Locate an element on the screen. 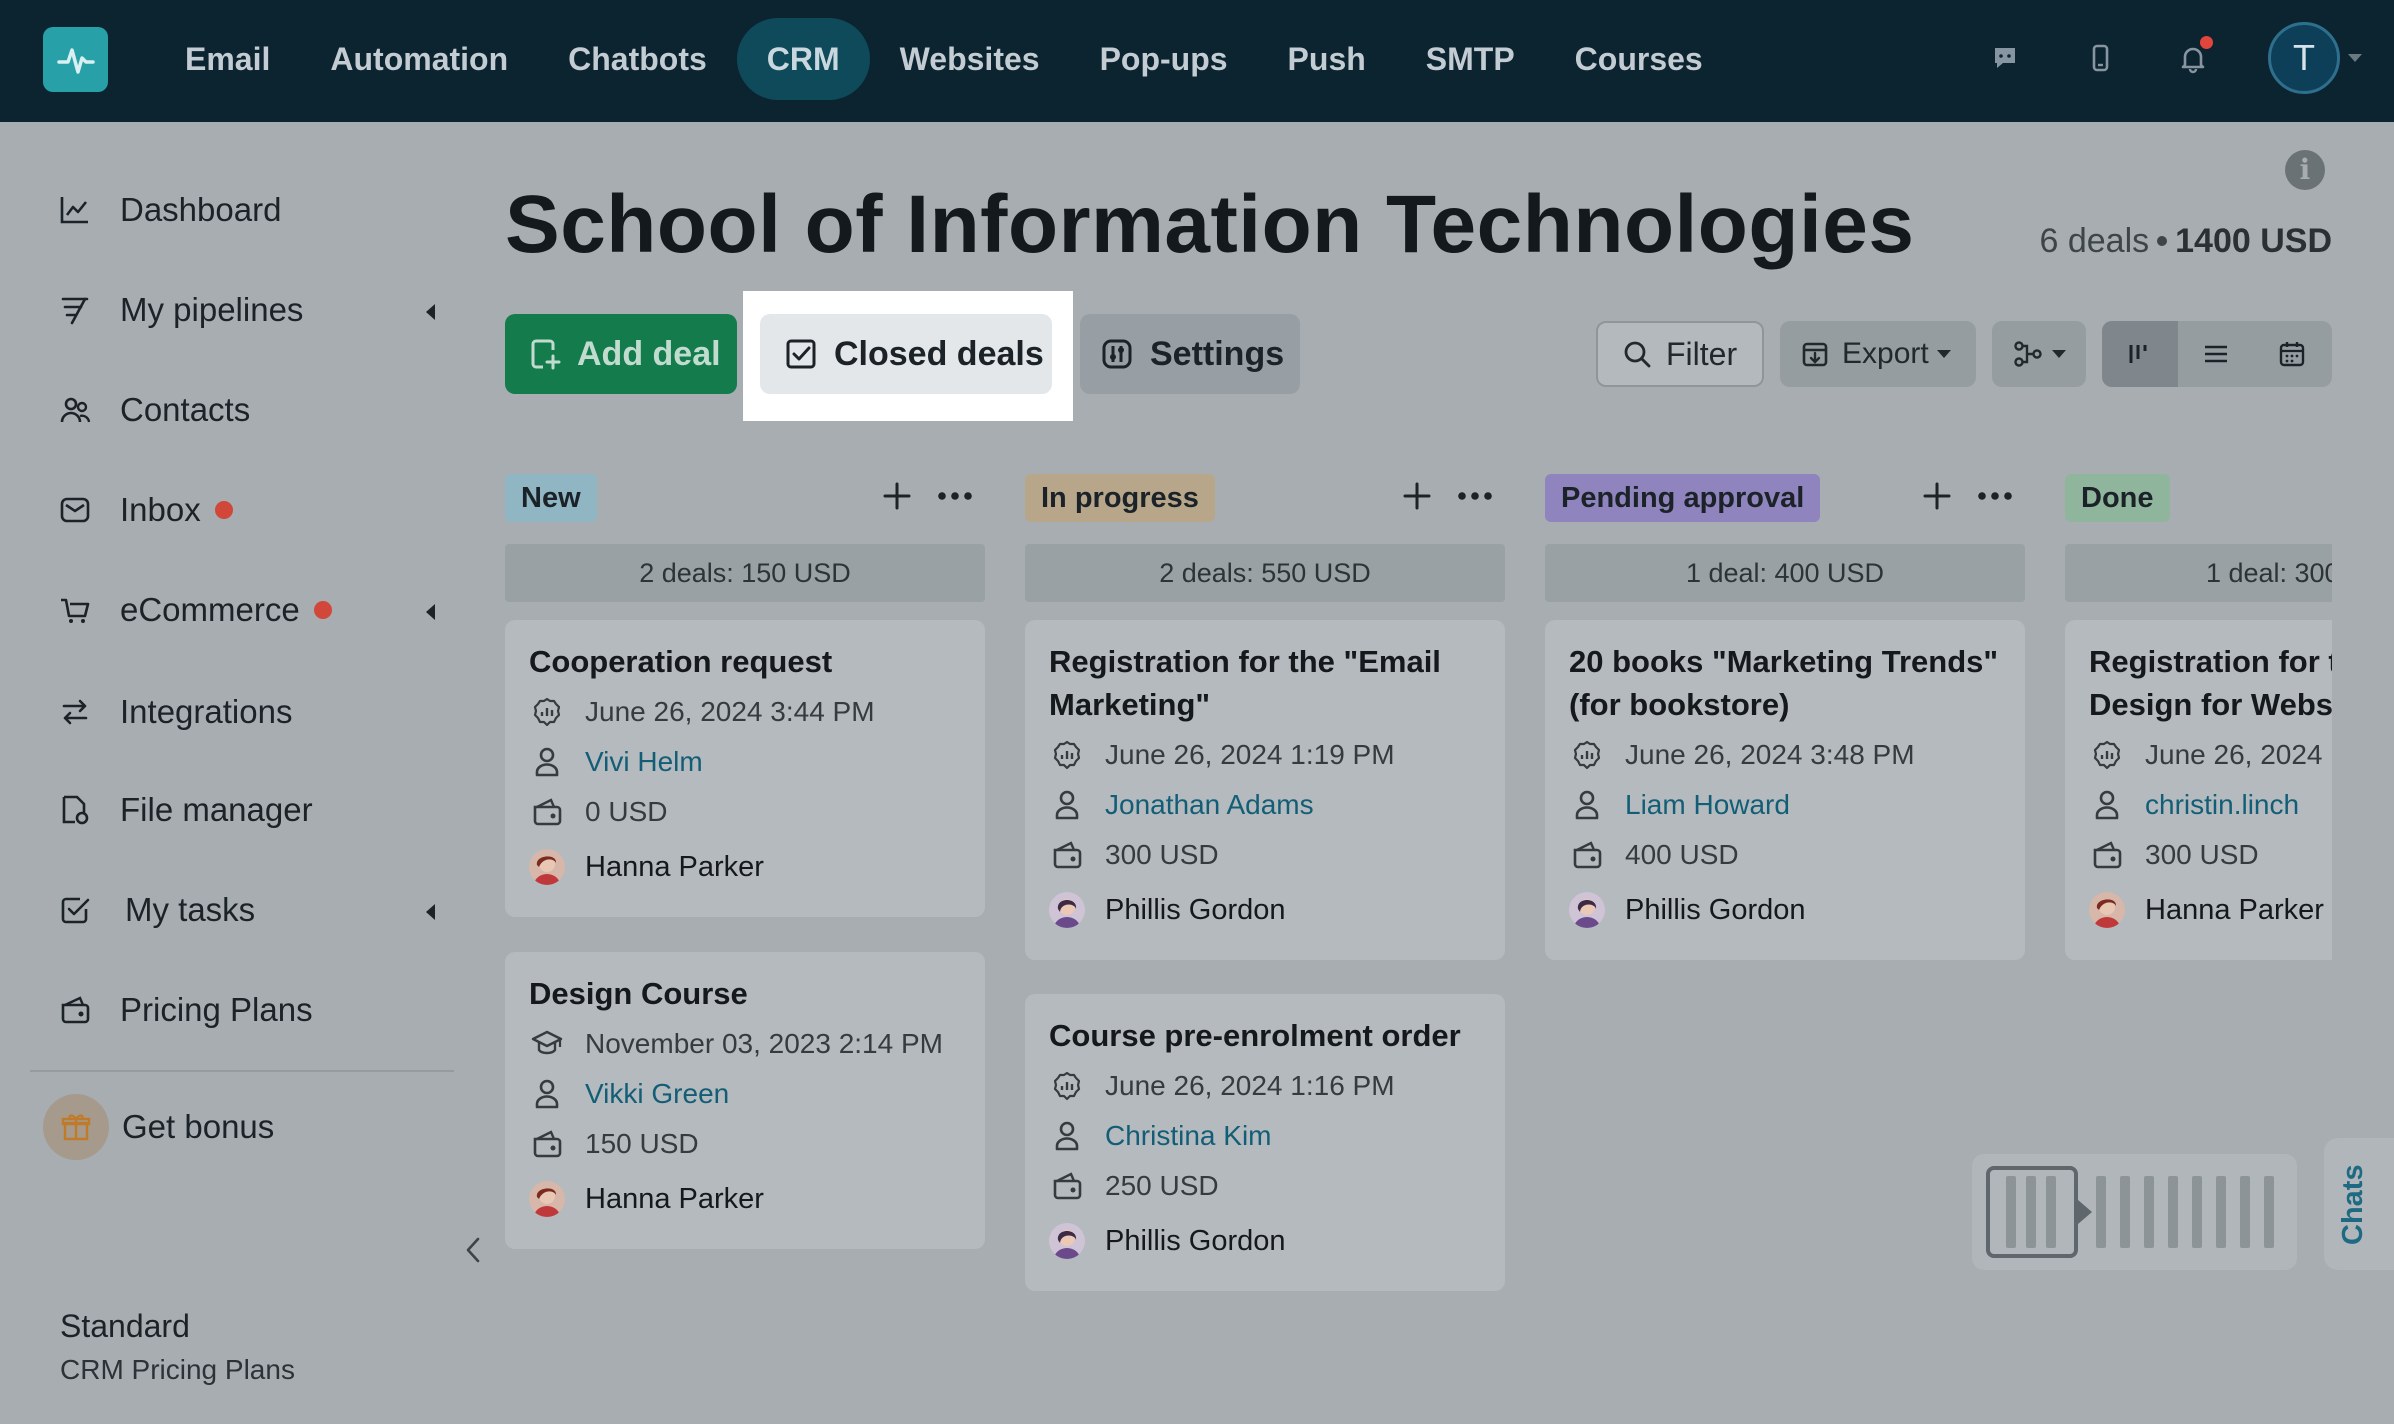  sidebar-item-get-bonus: Get bonus is located at coordinates (239, 1127).